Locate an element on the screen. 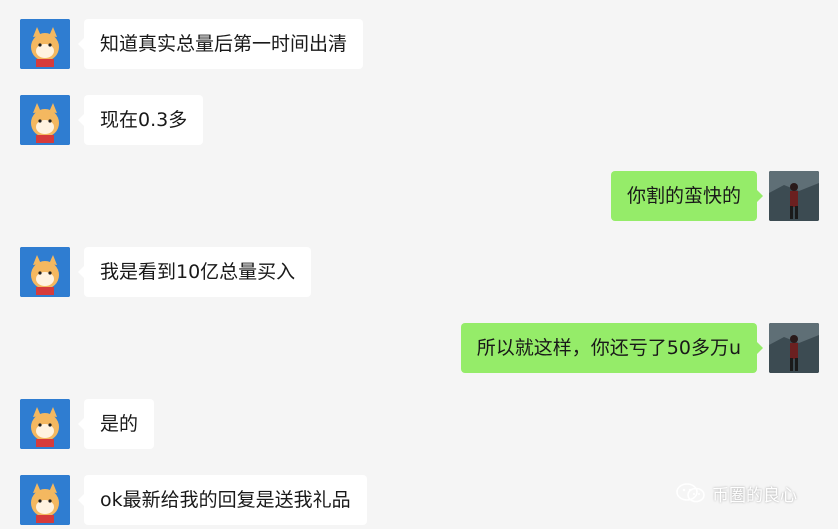 The width and height of the screenshot is (838, 529). message-bubble: 知道真实总量后第一时间出清 is located at coordinates (220, 44).